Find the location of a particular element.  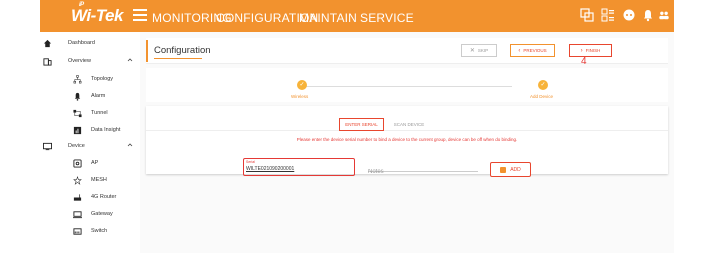

sidebar-item-label: Dashboard is located at coordinates (81, 43).